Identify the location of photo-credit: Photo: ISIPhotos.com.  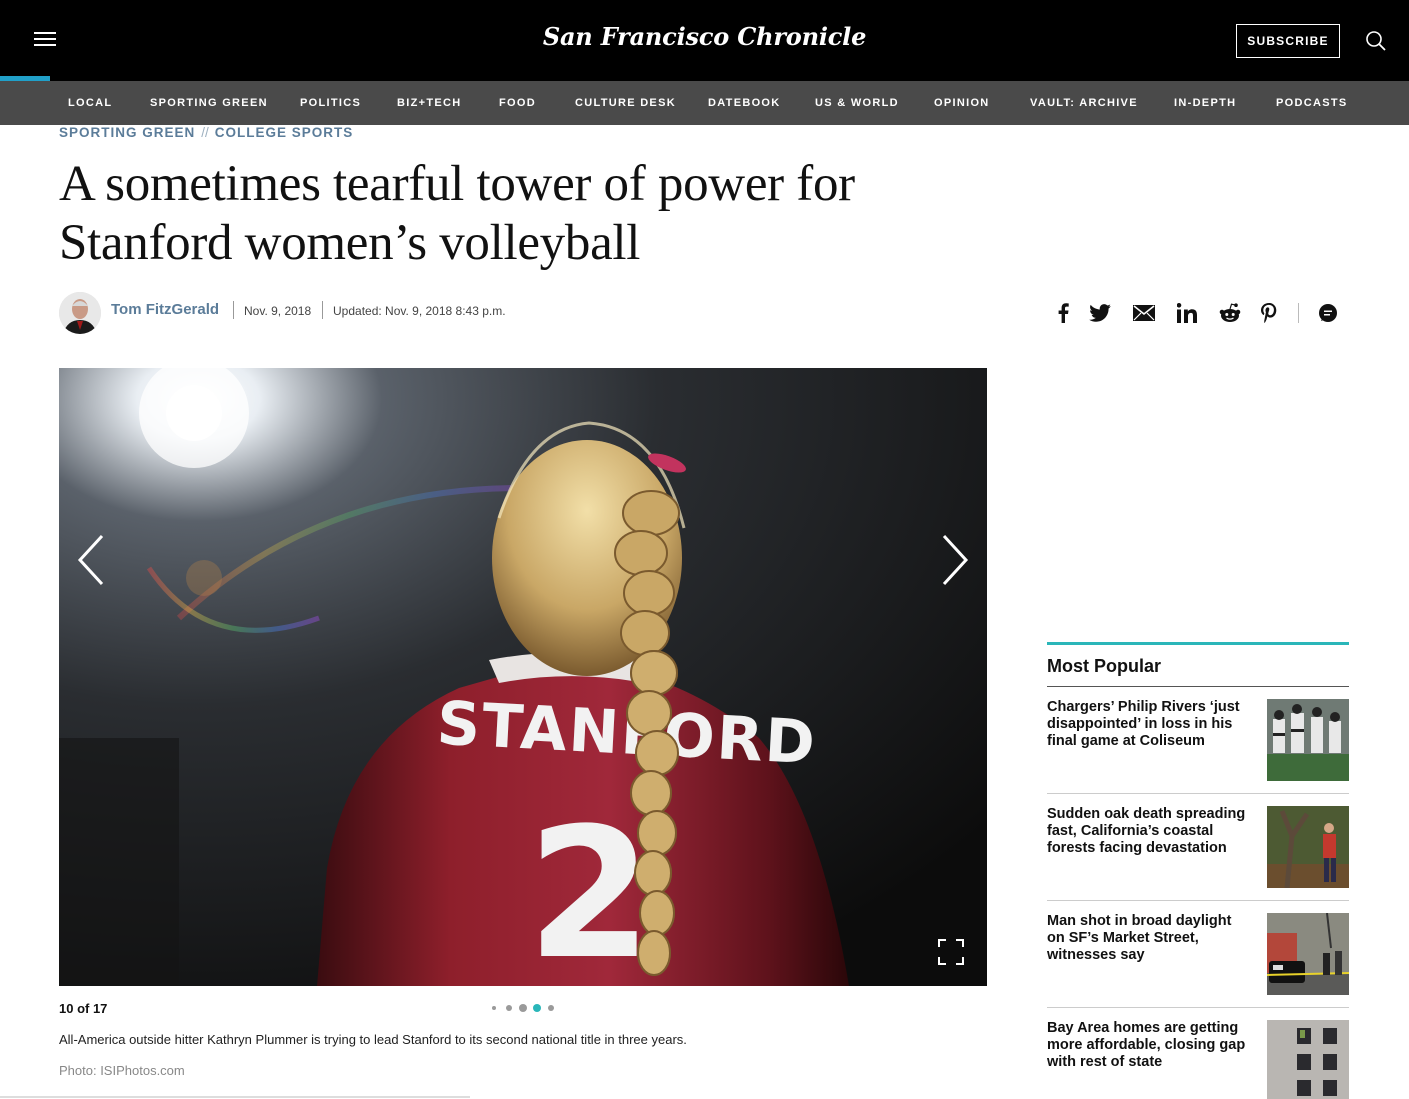
(122, 1070).